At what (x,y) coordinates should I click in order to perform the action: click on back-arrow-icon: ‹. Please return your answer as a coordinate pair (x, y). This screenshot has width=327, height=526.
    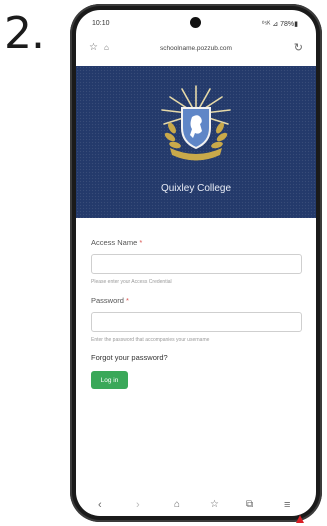
    Looking at the image, I should click on (100, 505).